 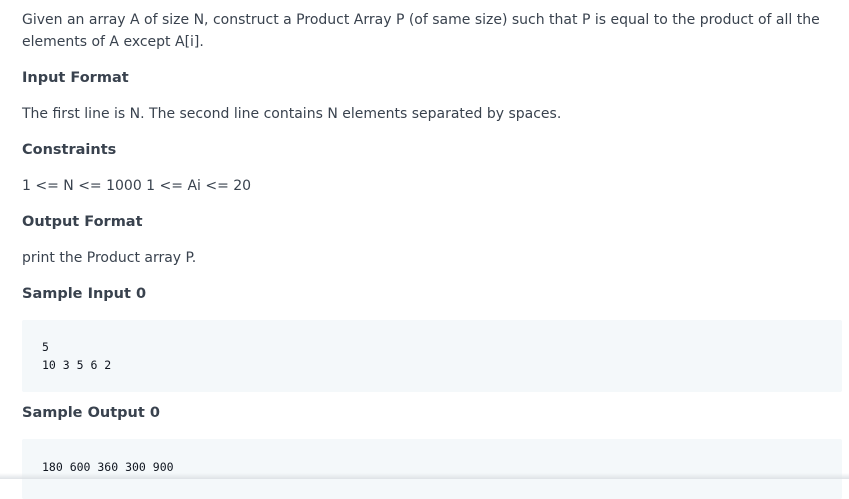 I want to click on output-format-heading: Output Format, so click(x=82, y=222).